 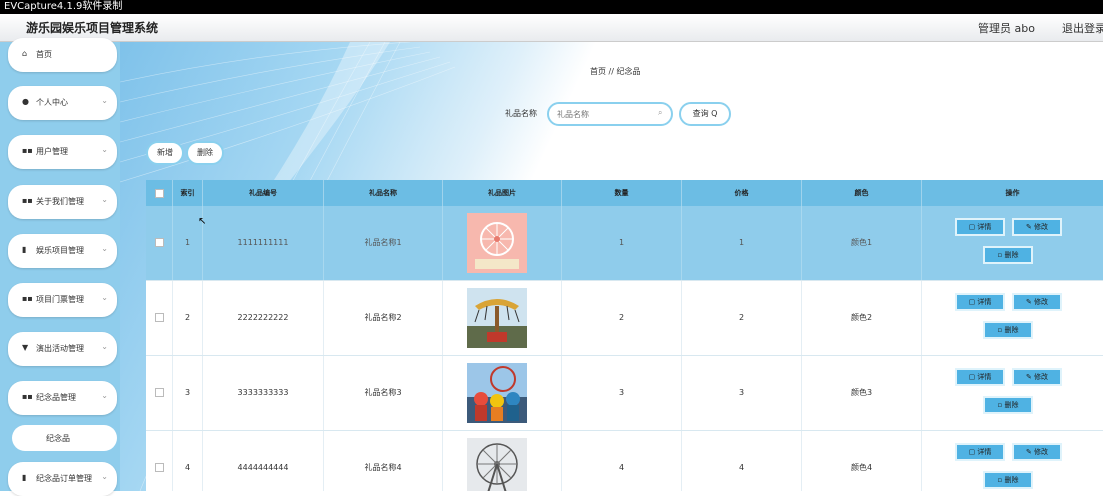 What do you see at coordinates (742, 461) in the screenshot?
I see `cell-price: 4` at bounding box center [742, 461].